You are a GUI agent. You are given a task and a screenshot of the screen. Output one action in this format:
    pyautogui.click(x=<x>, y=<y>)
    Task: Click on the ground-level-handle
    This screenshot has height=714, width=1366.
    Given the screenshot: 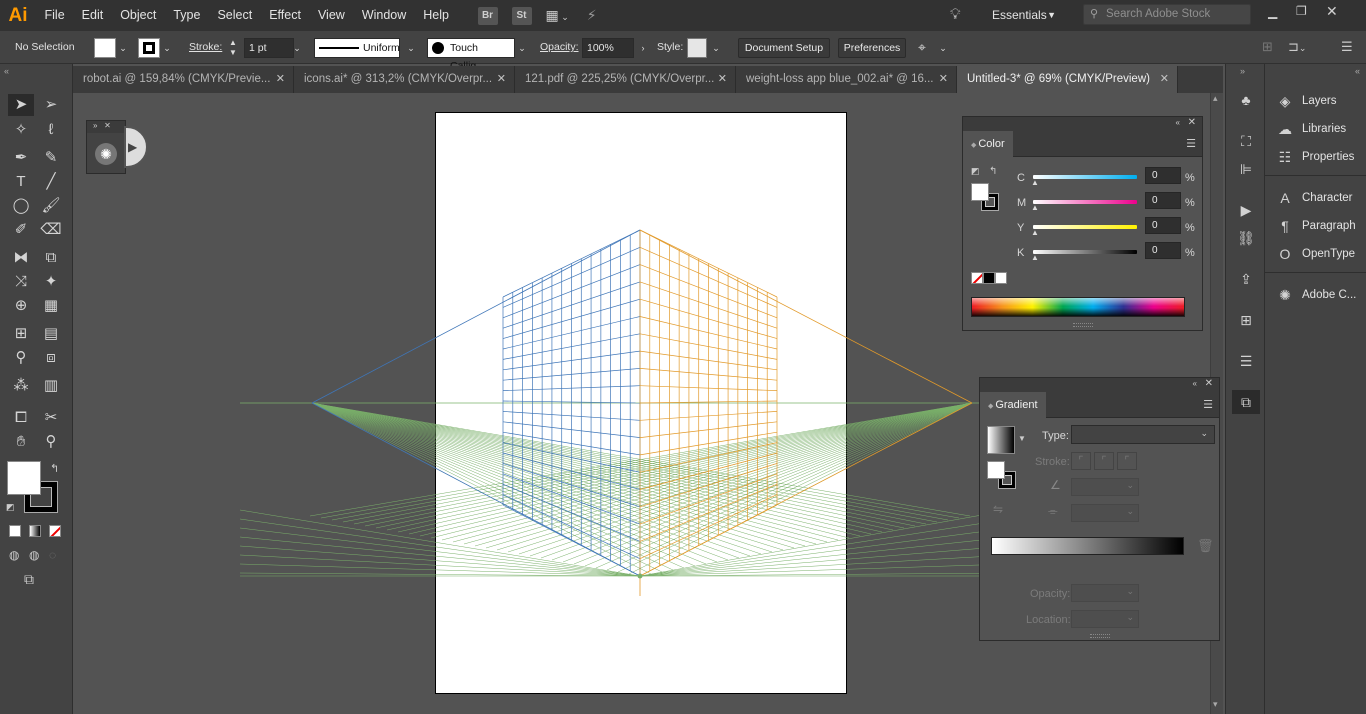 What is the action you would take?
    pyautogui.click(x=640, y=576)
    